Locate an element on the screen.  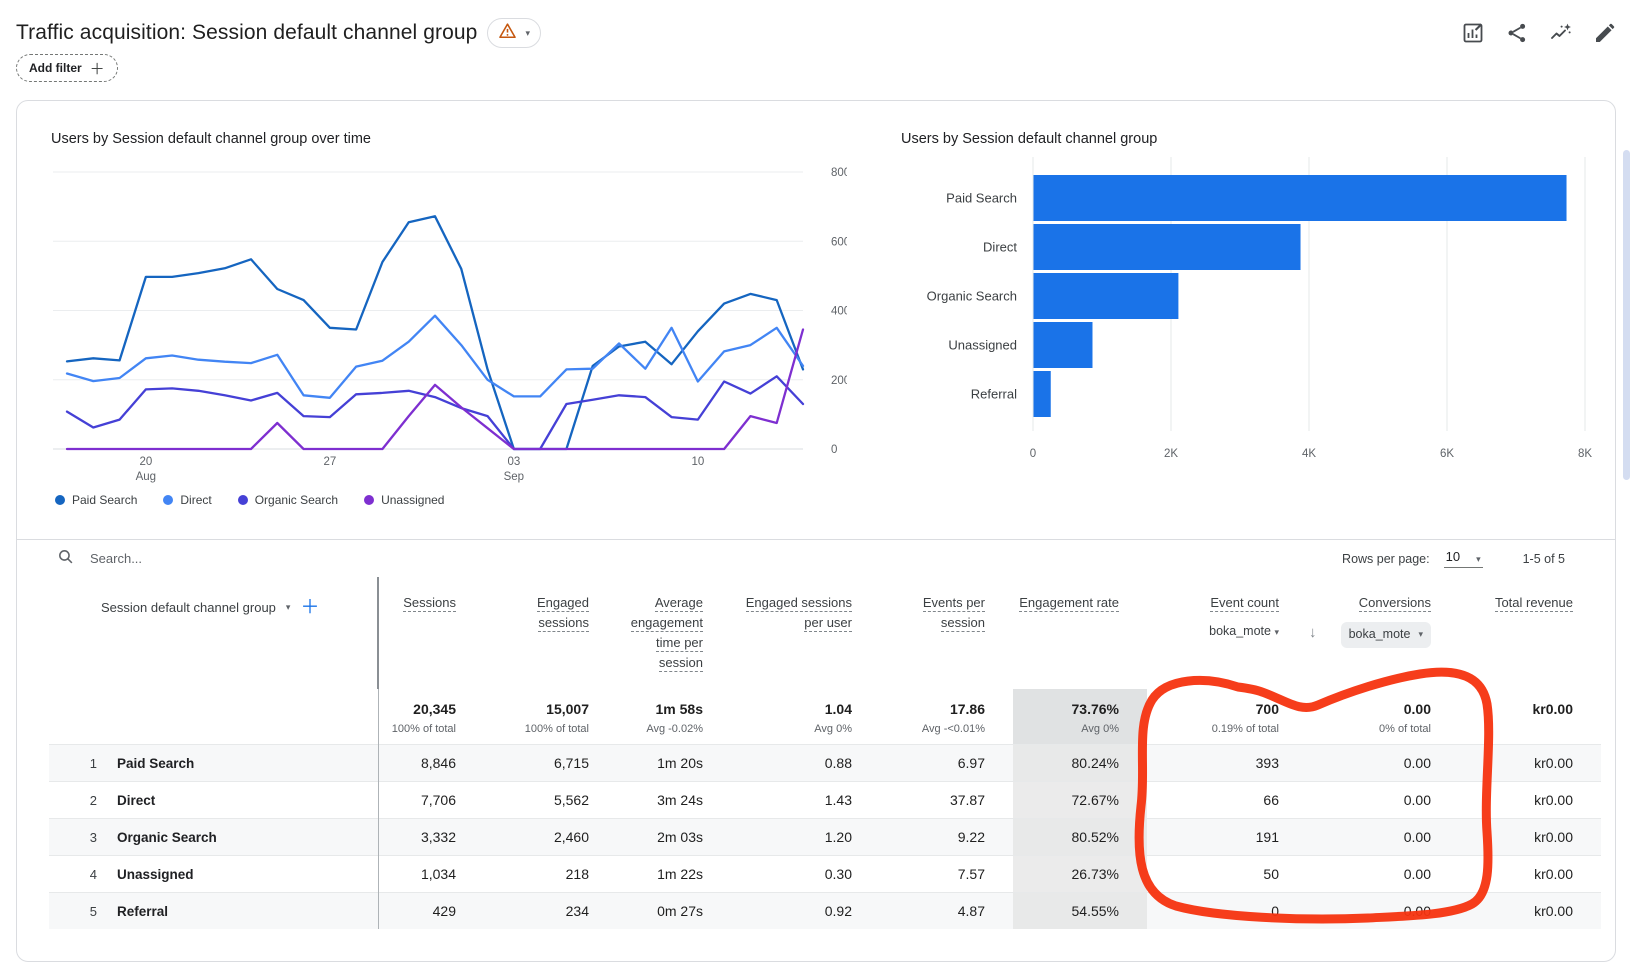
svg-text: Aug is located at coordinates (146, 477).